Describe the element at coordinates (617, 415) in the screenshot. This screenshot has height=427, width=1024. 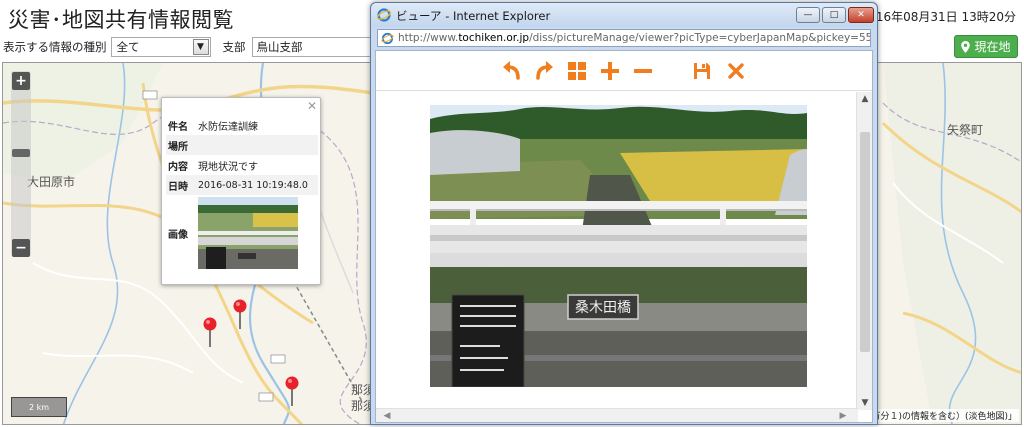
I see `horizontal-scrollbar: ◀ ▶` at that location.